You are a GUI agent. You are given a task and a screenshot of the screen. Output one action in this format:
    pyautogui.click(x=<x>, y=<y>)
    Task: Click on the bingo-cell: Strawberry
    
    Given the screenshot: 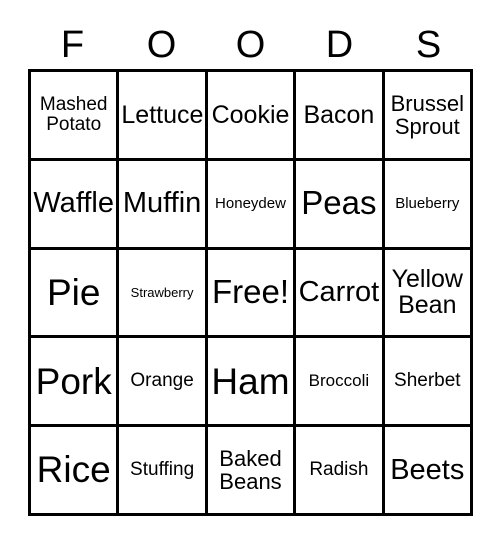 What is the action you would take?
    pyautogui.click(x=163, y=294)
    